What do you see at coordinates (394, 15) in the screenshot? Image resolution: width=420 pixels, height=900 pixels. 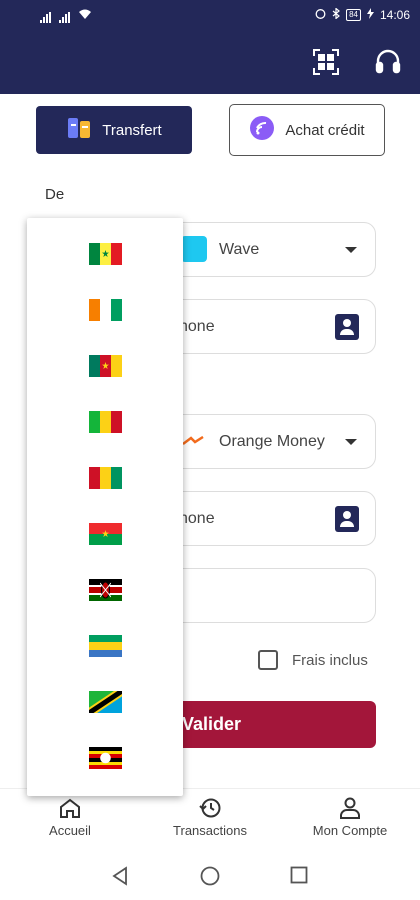 I see `clock-time: 14:06` at bounding box center [394, 15].